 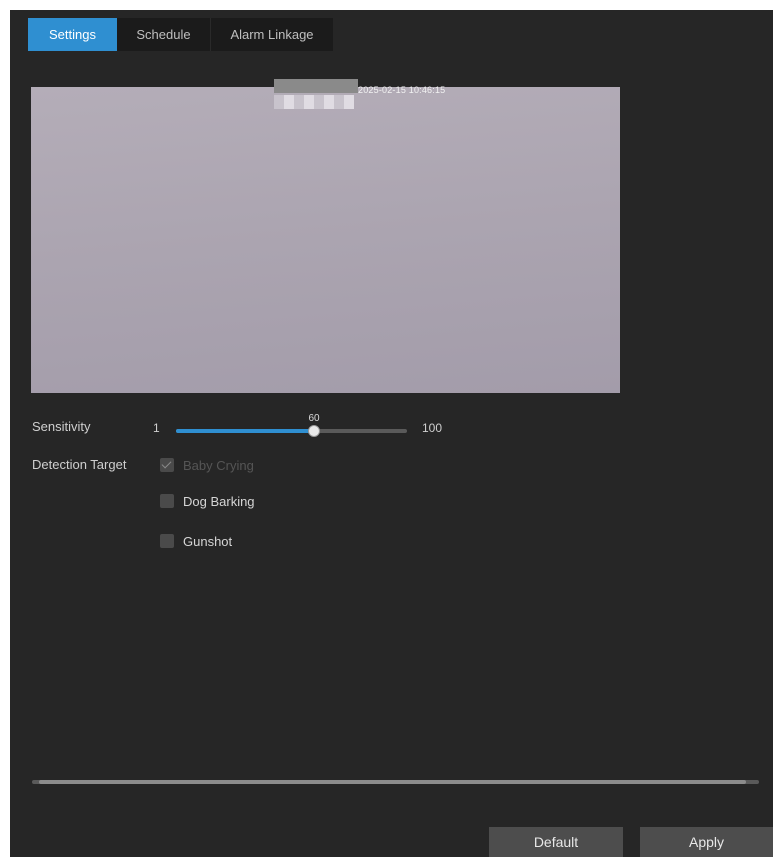 I want to click on option-baby-crying: Baby Crying, so click(x=207, y=465).